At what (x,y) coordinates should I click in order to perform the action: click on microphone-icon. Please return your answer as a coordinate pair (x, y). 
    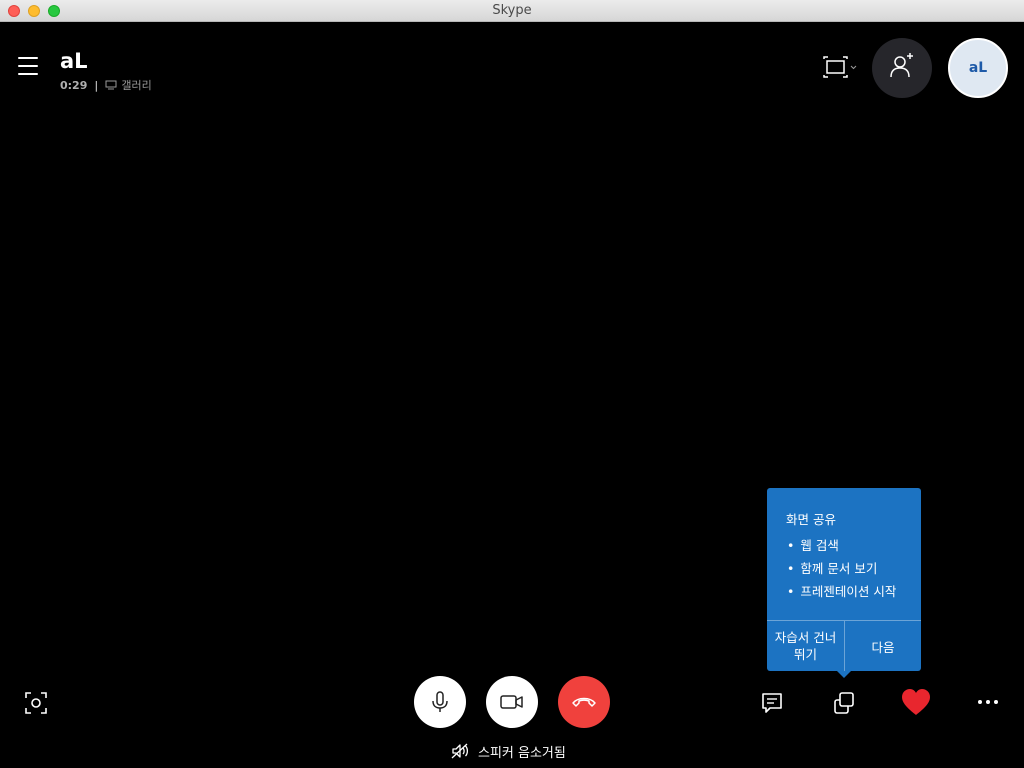
    Looking at the image, I should click on (440, 701).